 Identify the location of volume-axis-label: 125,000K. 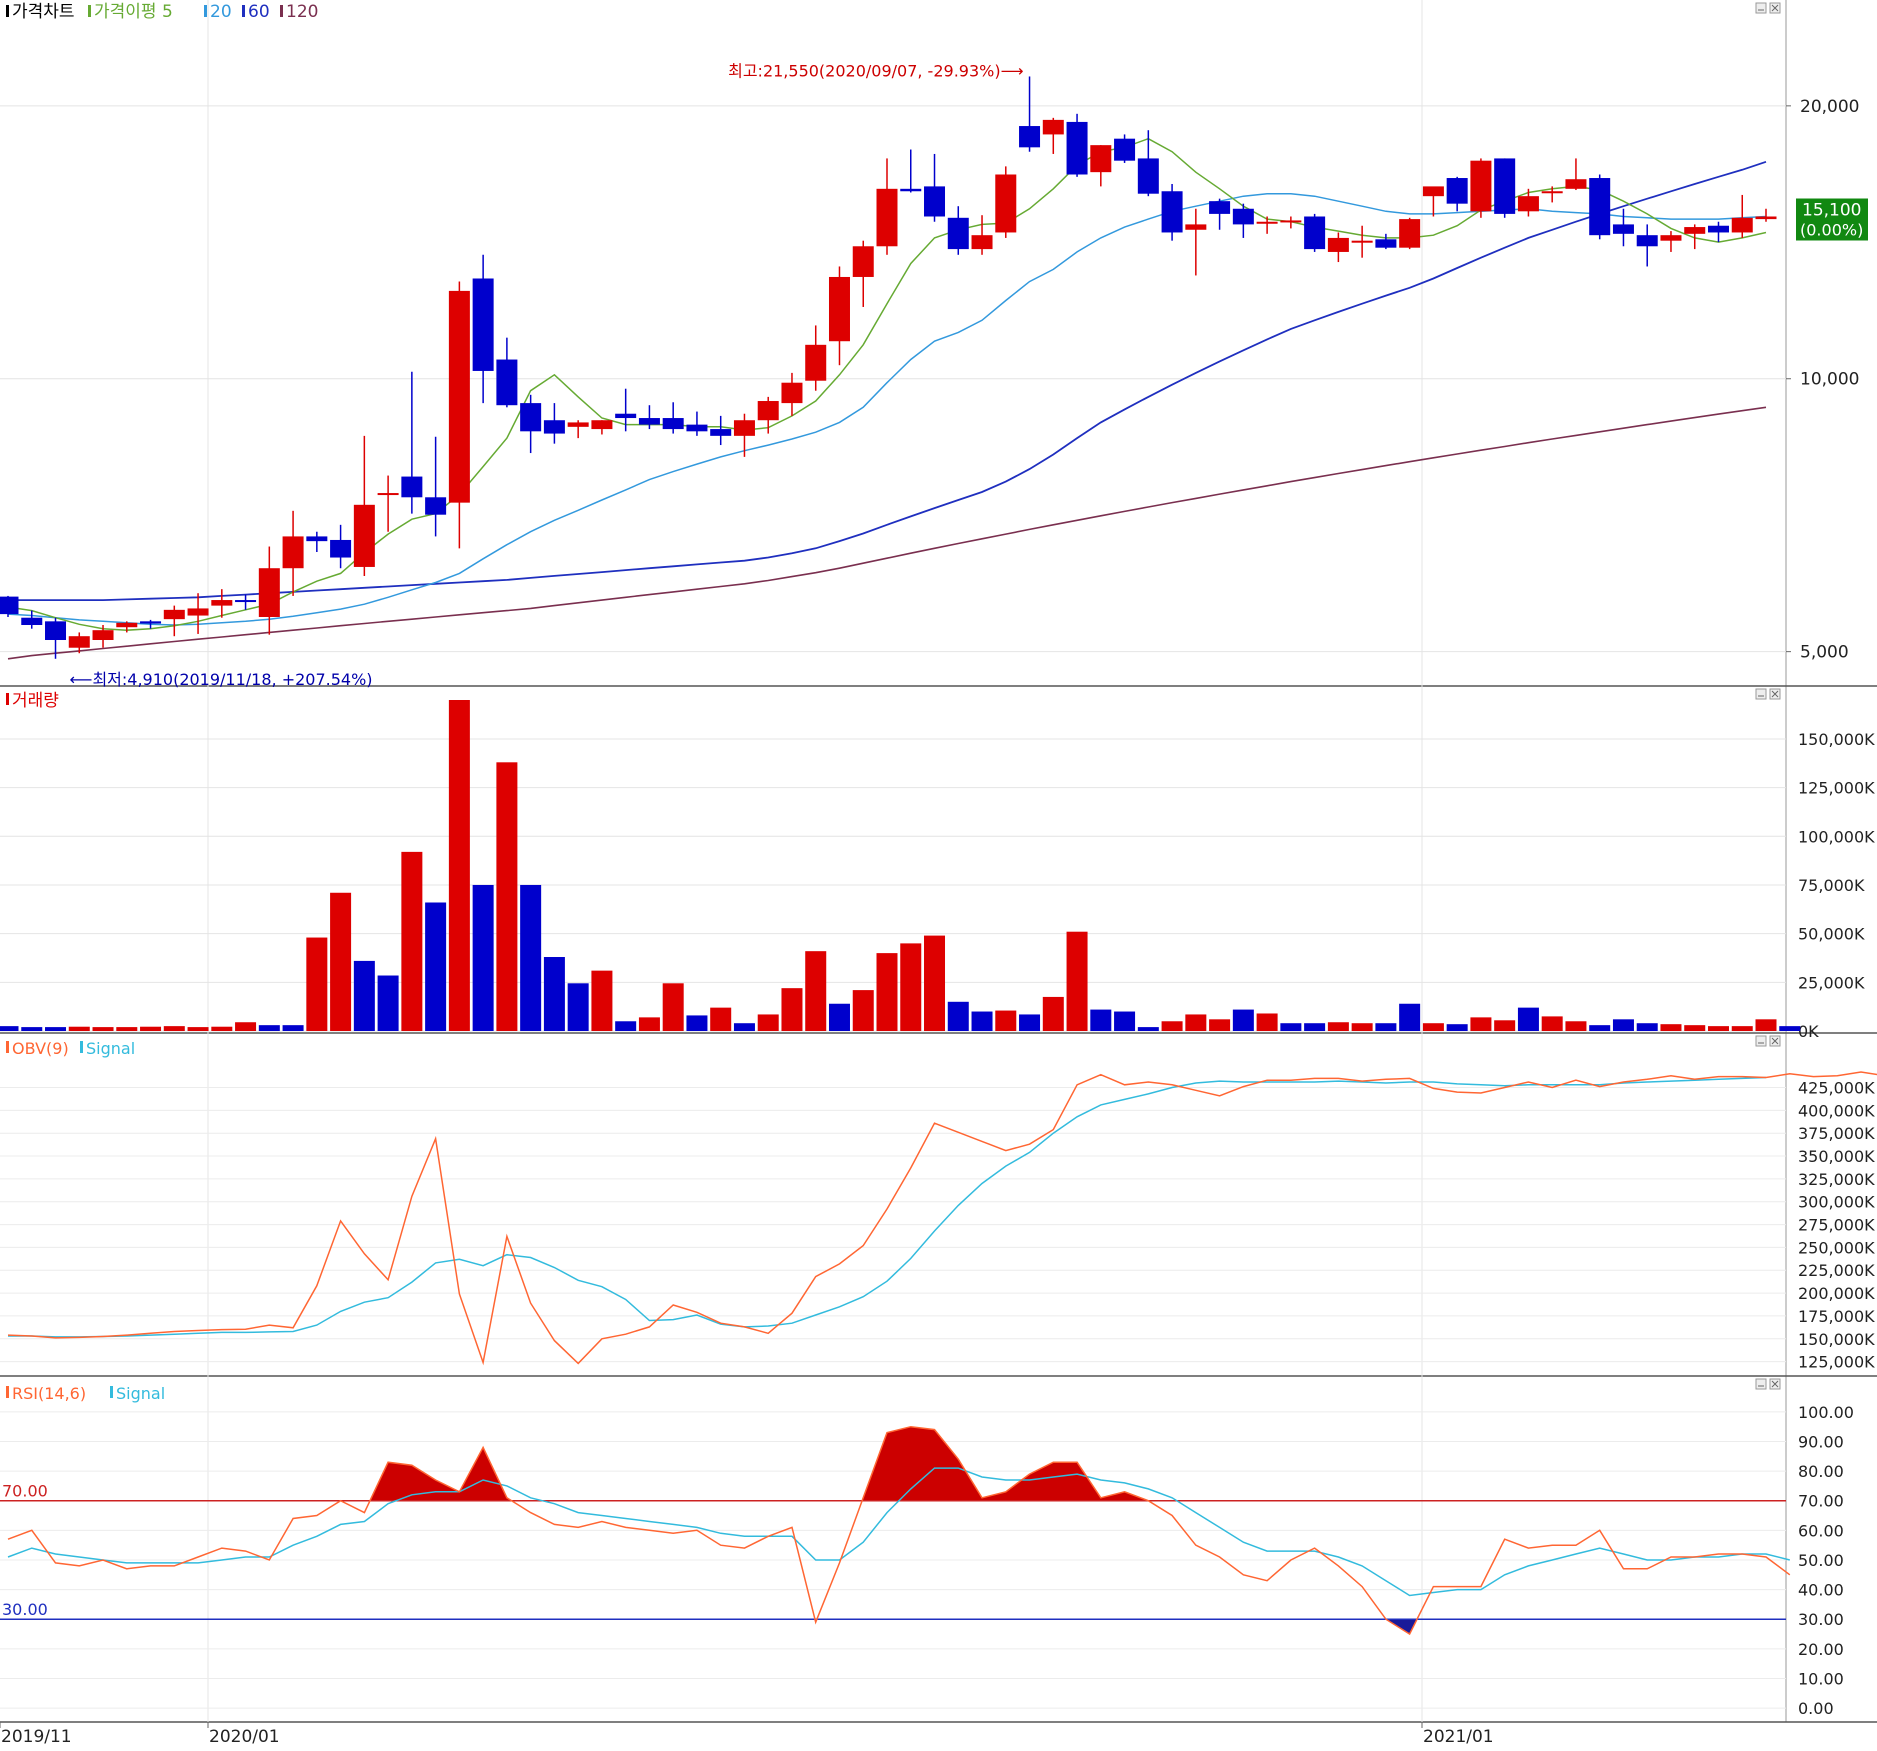
(1836, 788).